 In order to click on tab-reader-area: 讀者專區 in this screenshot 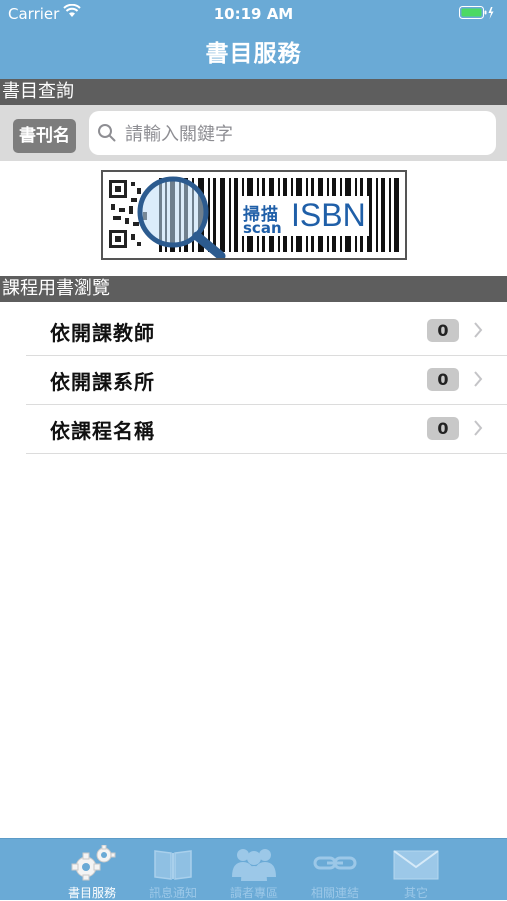, I will do `click(254, 870)`.